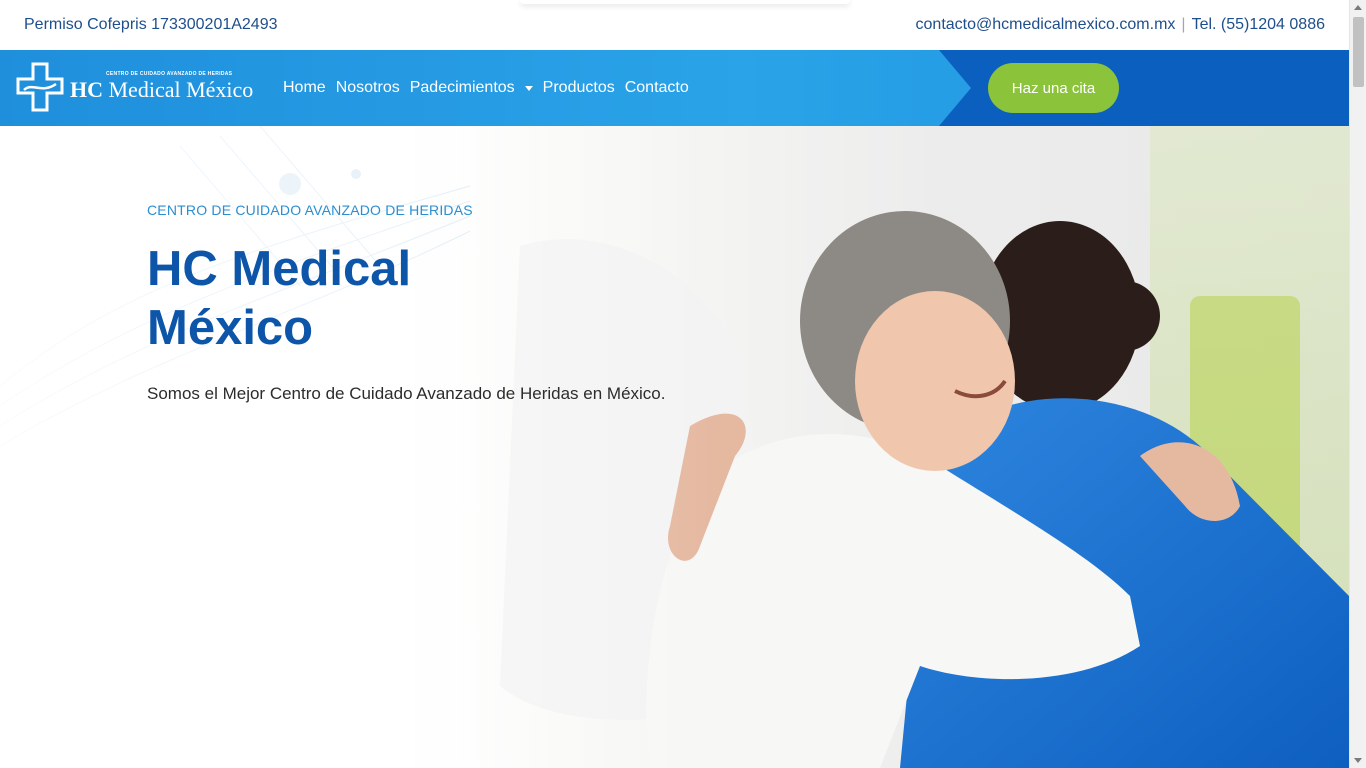  I want to click on scroll-thumb, so click(1358, 52).